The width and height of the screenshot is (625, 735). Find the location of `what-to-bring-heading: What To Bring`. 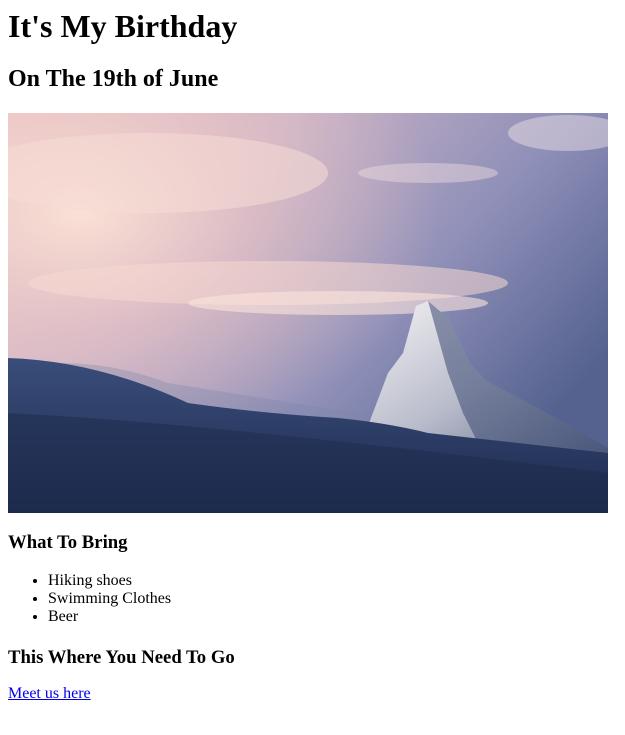

what-to-bring-heading: What To Bring is located at coordinates (68, 542).